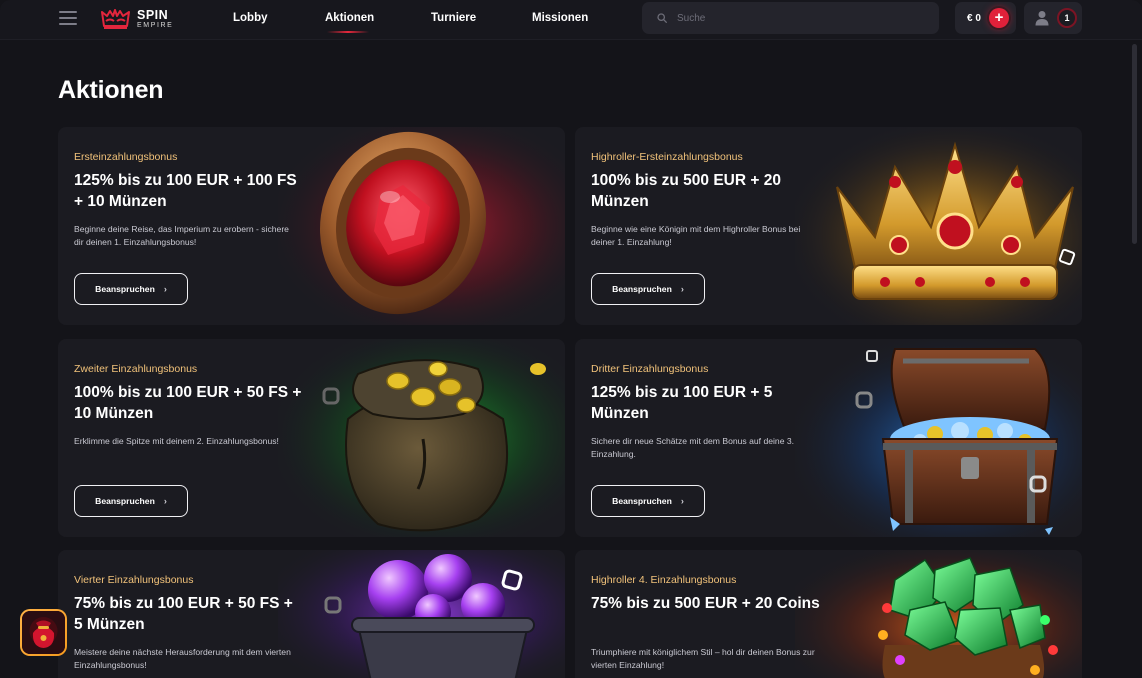 This screenshot has height=678, width=1142. What do you see at coordinates (974, 18) in the screenshot?
I see `balance-amount: € 0` at bounding box center [974, 18].